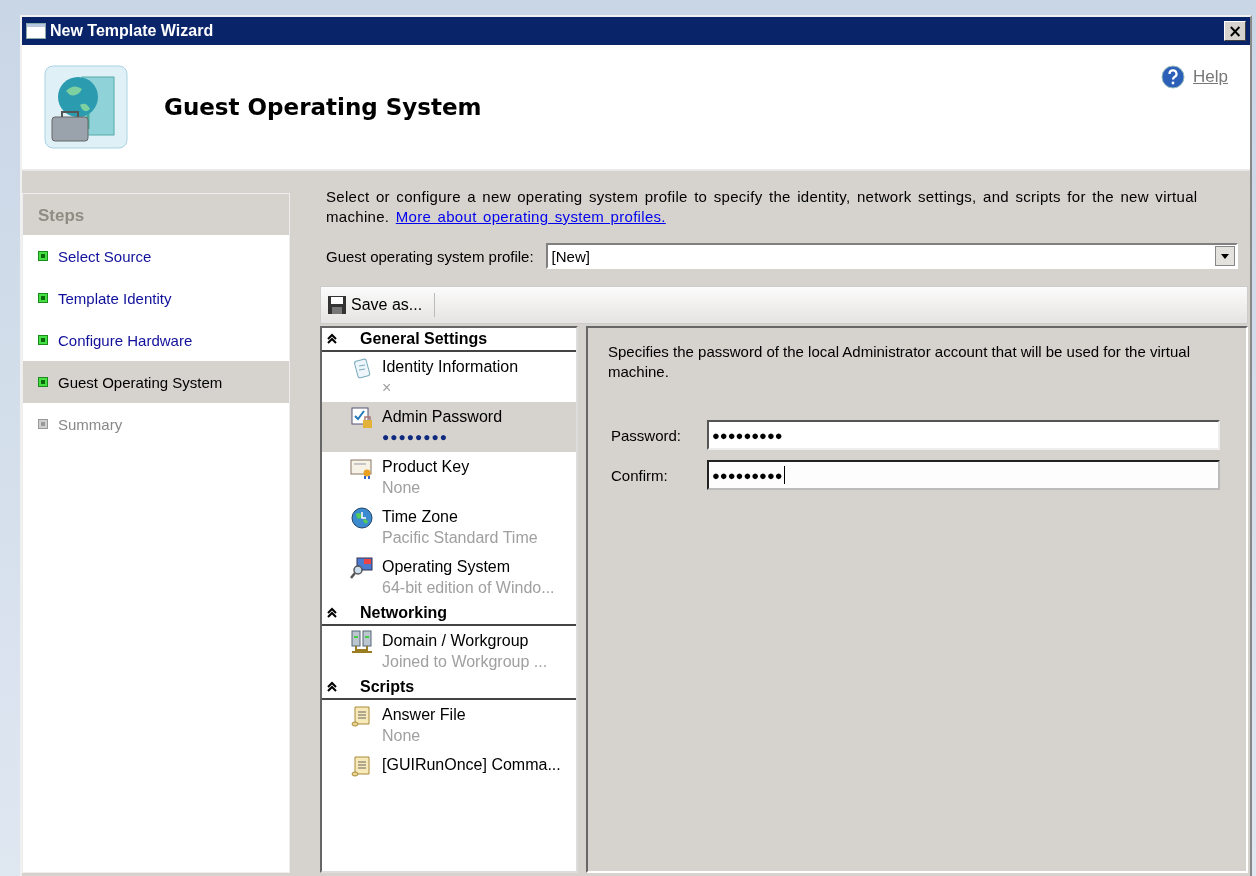 The width and height of the screenshot is (1256, 876). I want to click on profile-dropdown: [New], so click(891, 256).